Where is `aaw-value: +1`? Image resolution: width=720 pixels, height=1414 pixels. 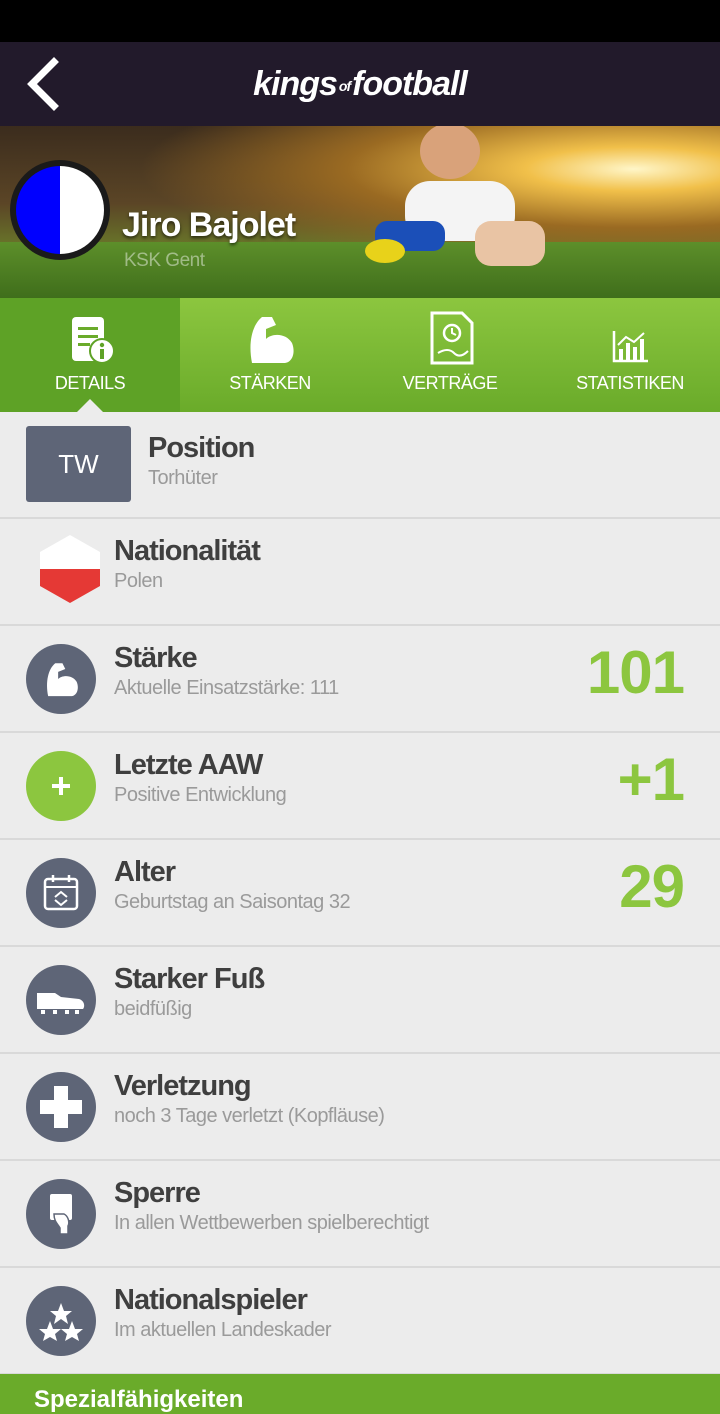
aaw-value: +1 is located at coordinates (651, 779).